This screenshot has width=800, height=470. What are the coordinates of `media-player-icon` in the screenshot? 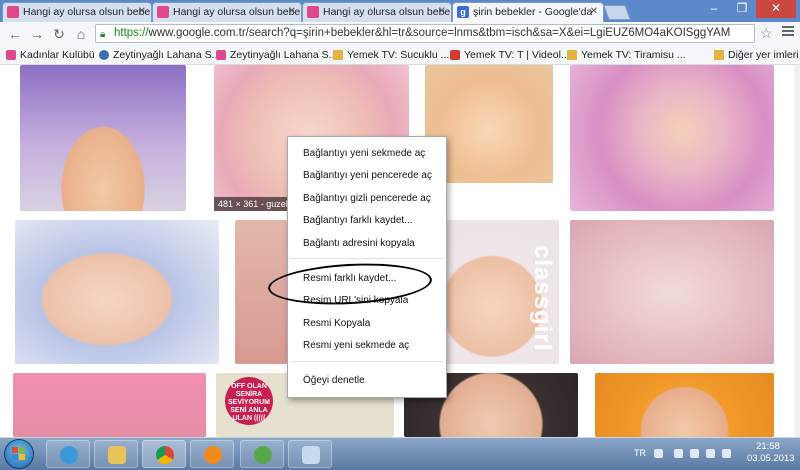 It's located at (213, 455).